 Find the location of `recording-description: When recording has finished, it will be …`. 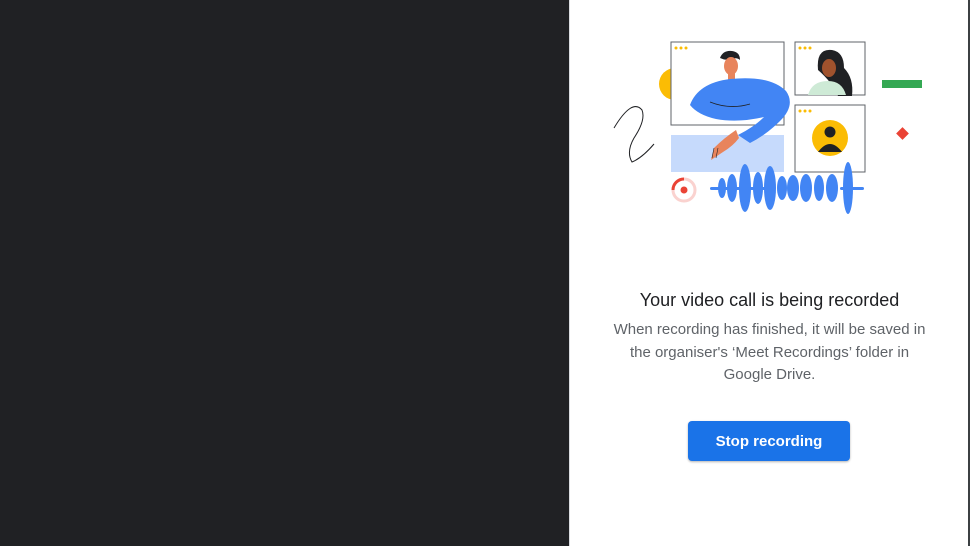

recording-description: When recording has finished, it will be … is located at coordinates (769, 352).